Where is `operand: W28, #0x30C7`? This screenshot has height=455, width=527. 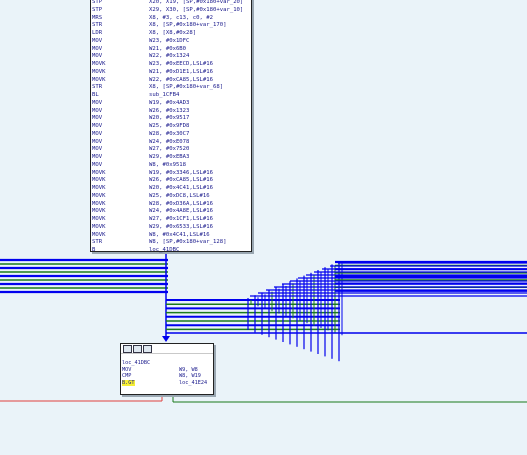 operand: W28, #0x30C7 is located at coordinates (169, 133).